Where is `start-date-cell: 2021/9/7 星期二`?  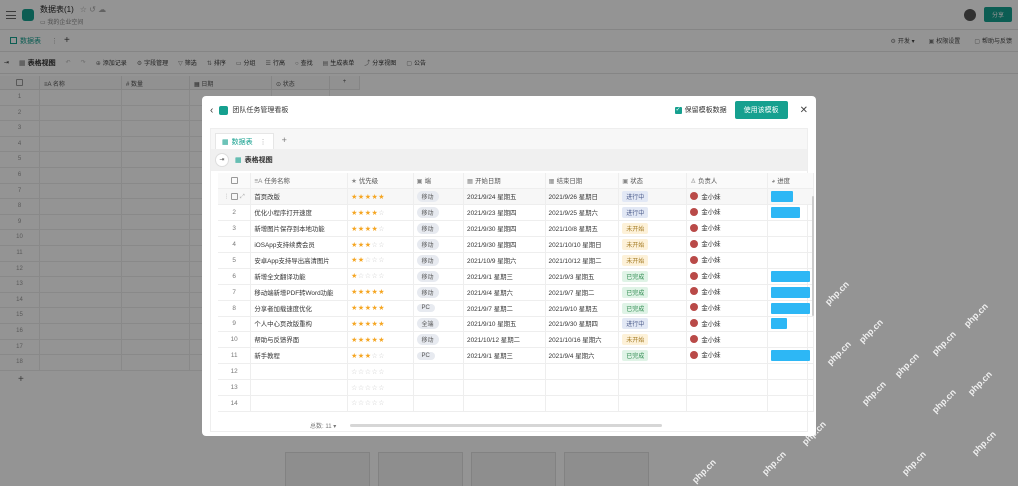
start-date-cell: 2021/9/7 星期二 is located at coordinates (504, 308).